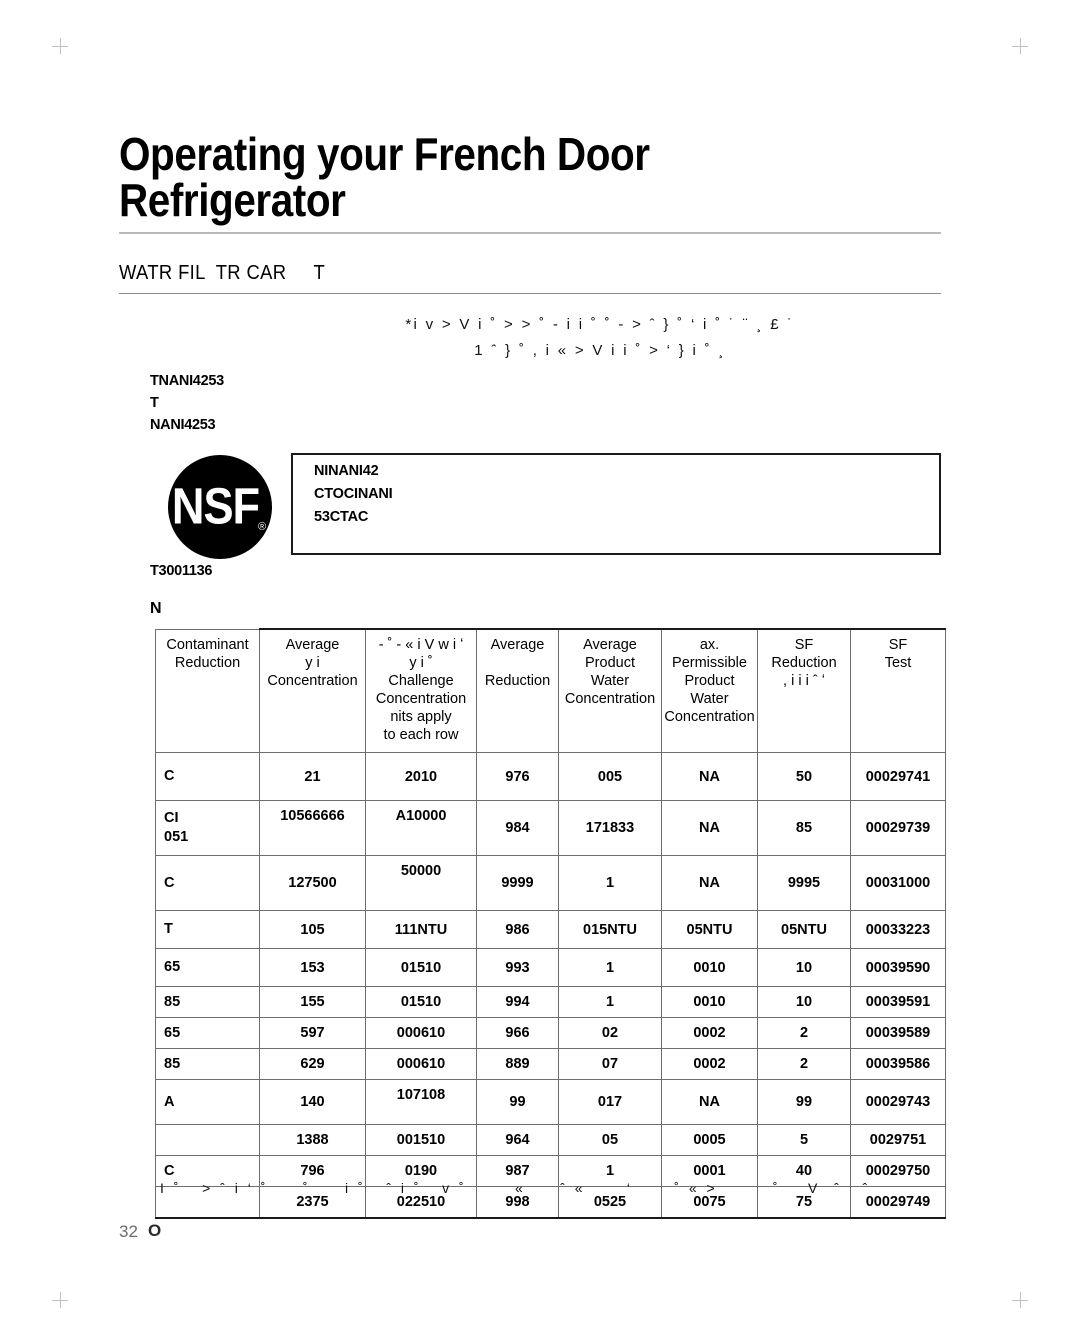 The width and height of the screenshot is (1080, 1343). What do you see at coordinates (517, 929) in the screenshot?
I see `table-cell: 986` at bounding box center [517, 929].